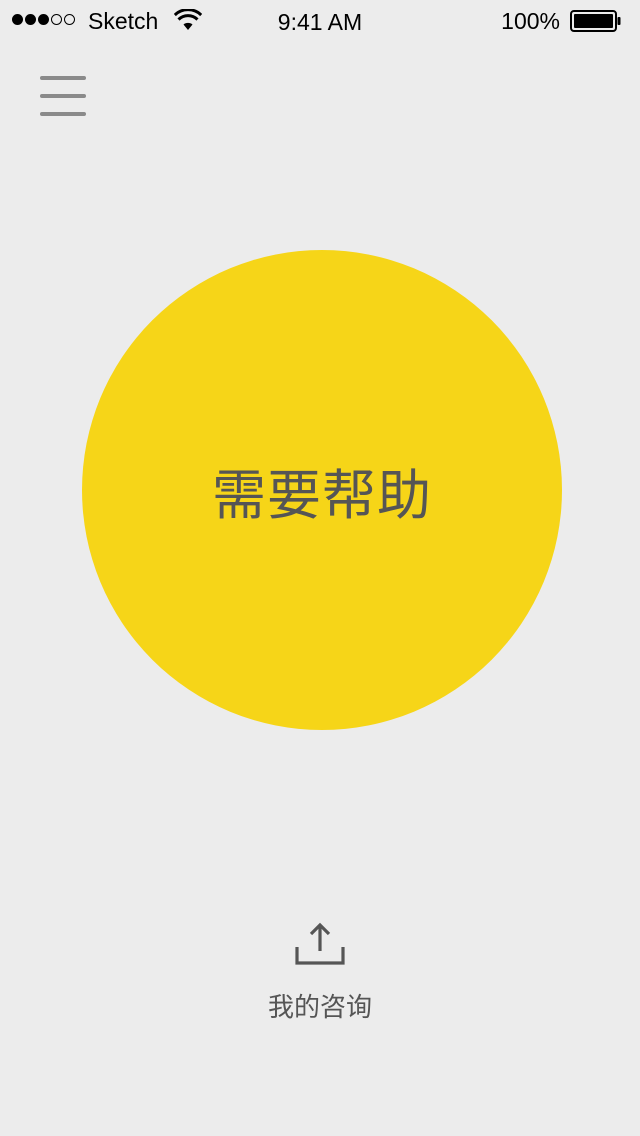  Describe the element at coordinates (320, 972) in the screenshot. I see `my-consultations-button: 我的咨询` at that location.